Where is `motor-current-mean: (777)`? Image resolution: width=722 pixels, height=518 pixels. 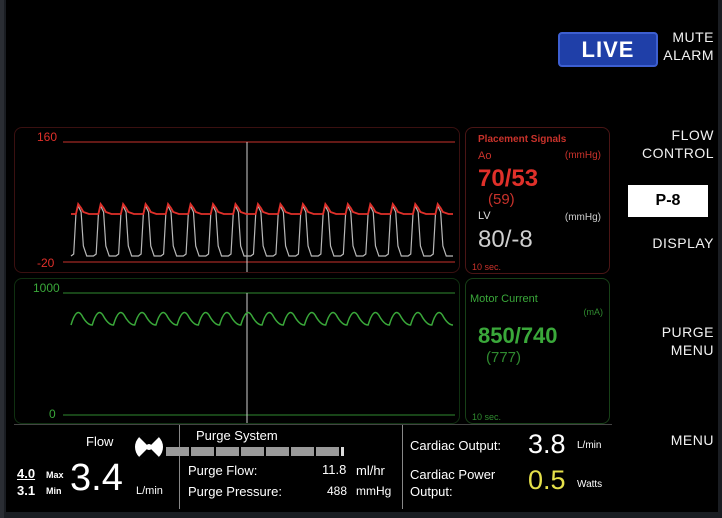 motor-current-mean: (777) is located at coordinates (504, 357).